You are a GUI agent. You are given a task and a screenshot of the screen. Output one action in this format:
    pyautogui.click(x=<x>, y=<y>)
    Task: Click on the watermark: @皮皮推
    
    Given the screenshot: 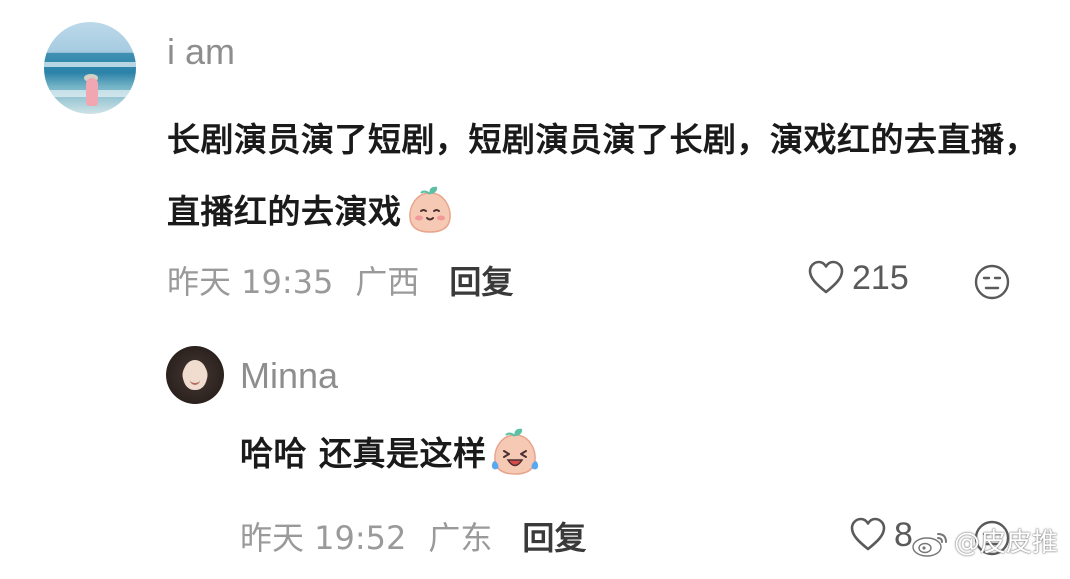 What is the action you would take?
    pyautogui.click(x=984, y=543)
    